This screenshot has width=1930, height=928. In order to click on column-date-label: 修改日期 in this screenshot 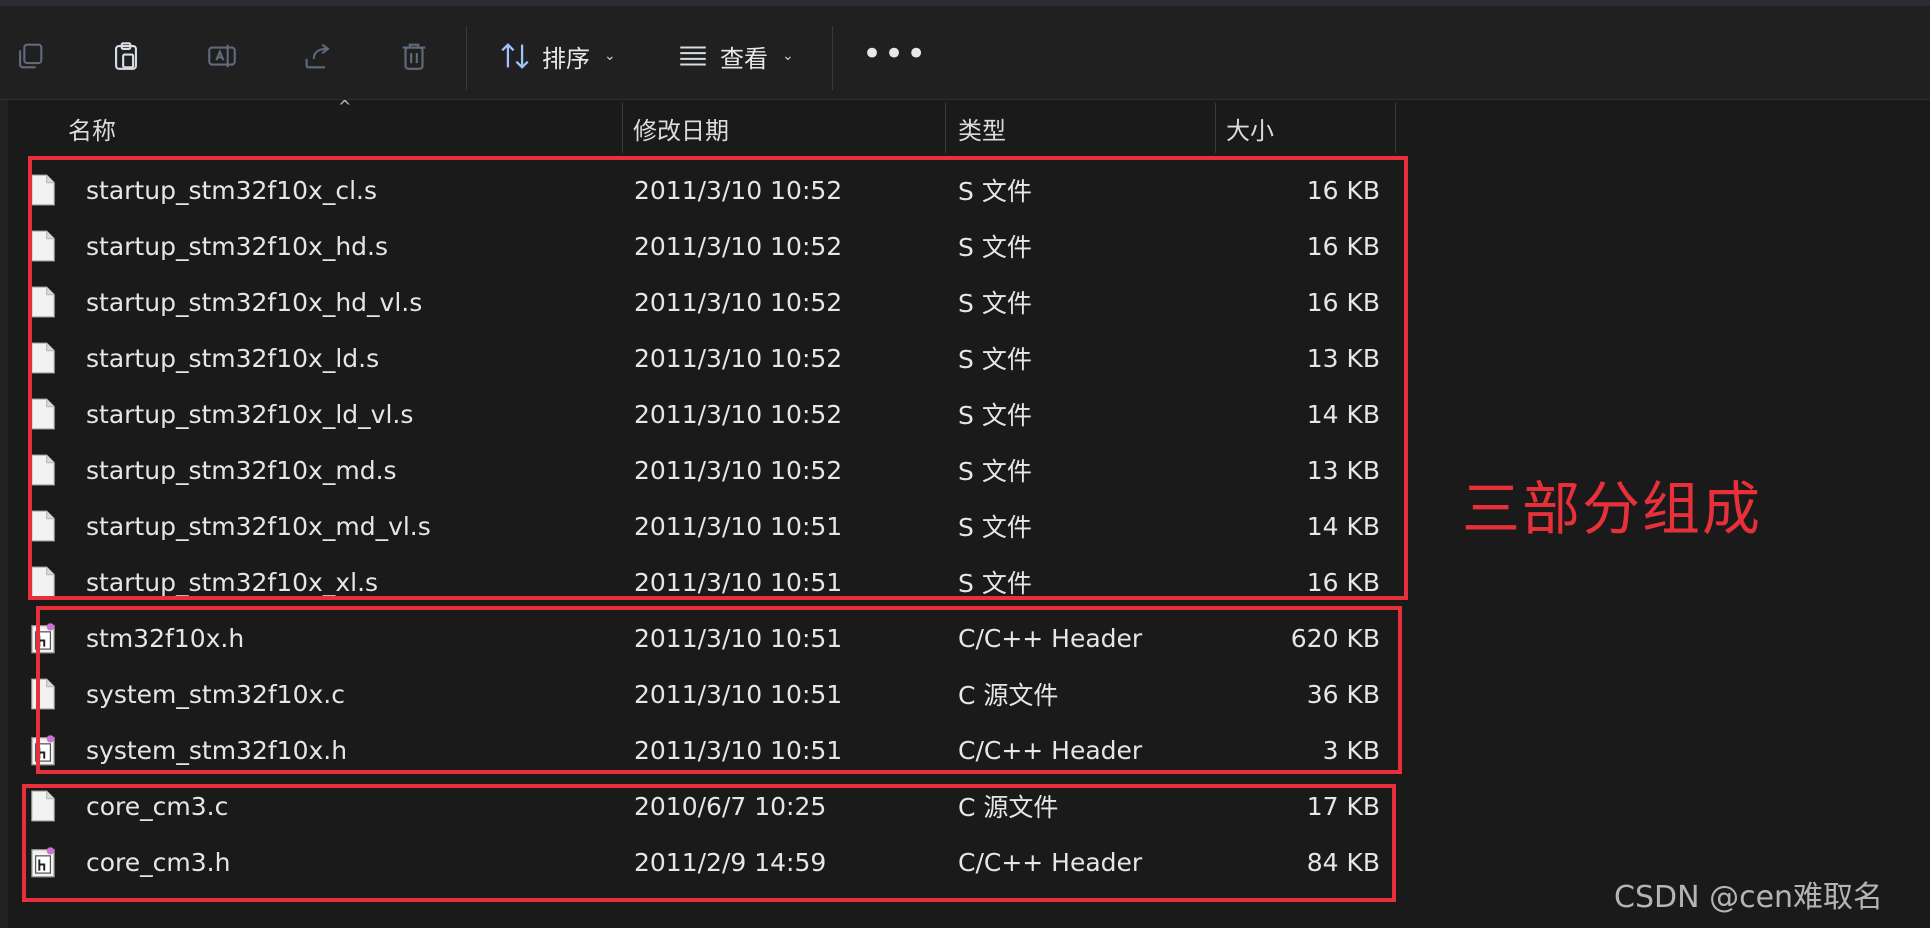, I will do `click(681, 130)`.